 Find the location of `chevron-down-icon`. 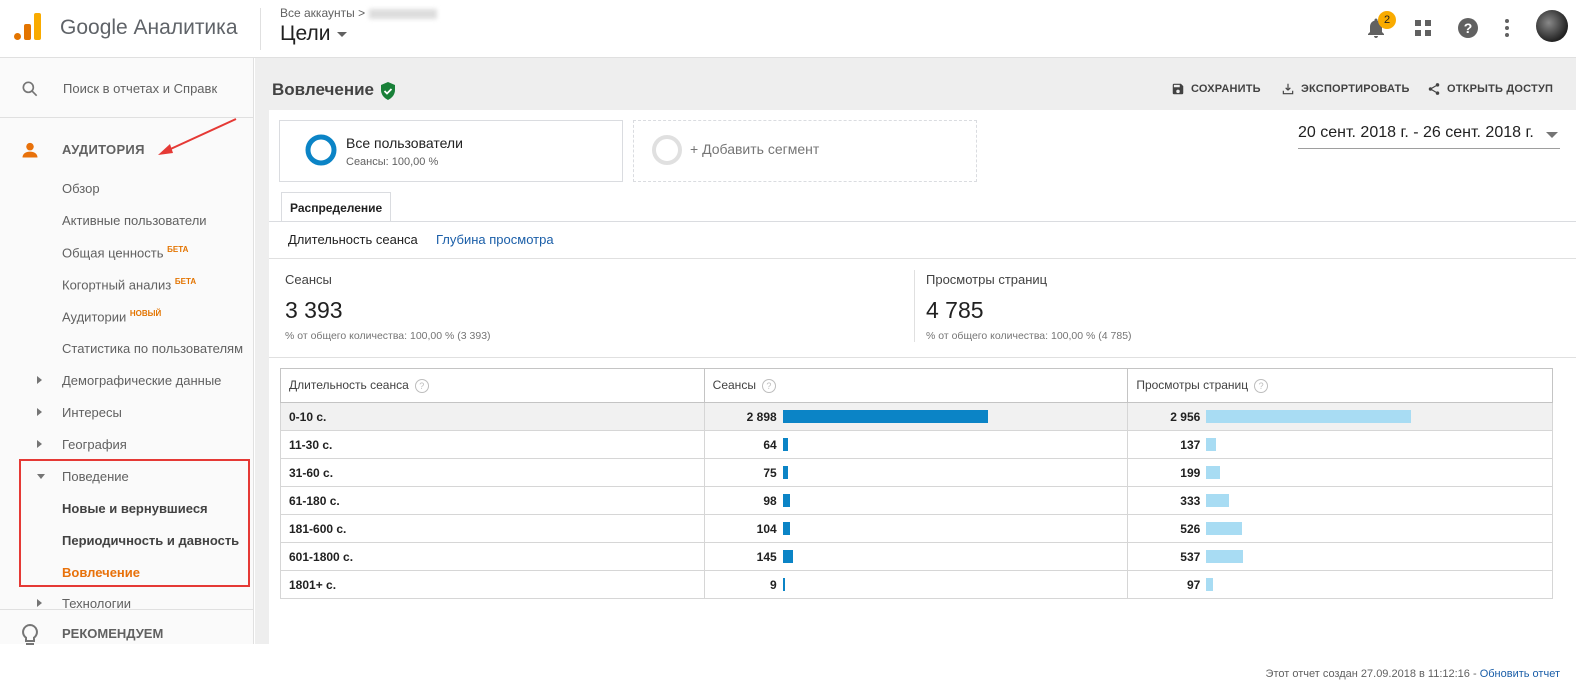

chevron-down-icon is located at coordinates (1552, 135).